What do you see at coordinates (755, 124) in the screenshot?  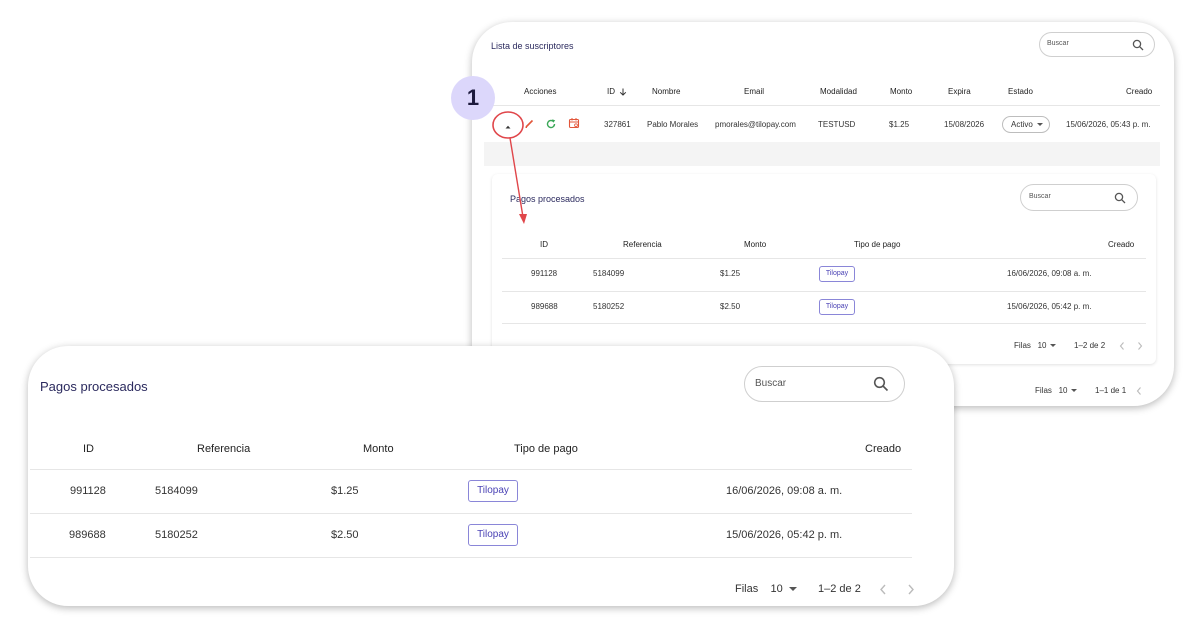 I see `row-email: pmorales@tilopay.com` at bounding box center [755, 124].